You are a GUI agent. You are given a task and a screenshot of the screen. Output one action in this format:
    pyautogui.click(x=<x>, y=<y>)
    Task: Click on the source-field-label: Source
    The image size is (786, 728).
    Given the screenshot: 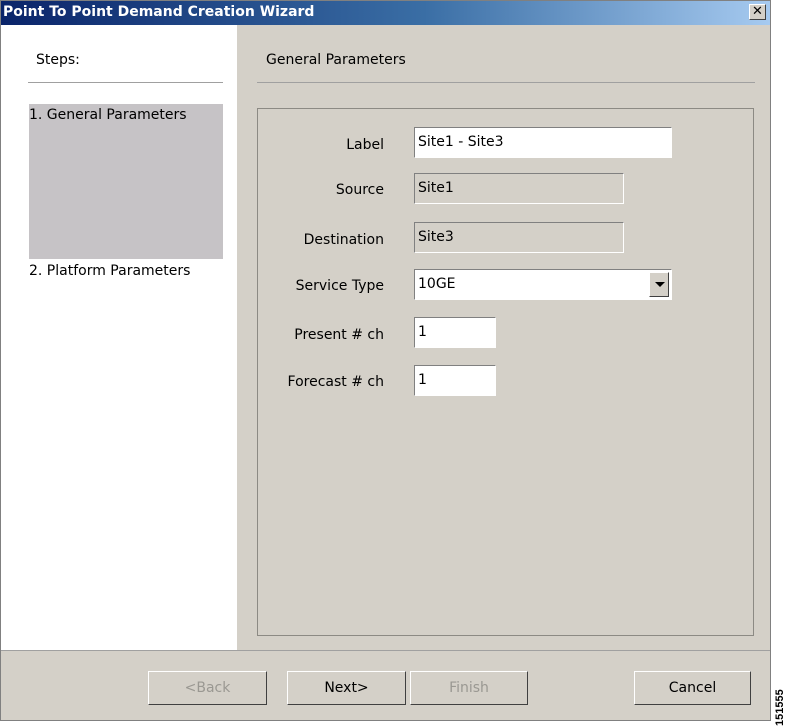 What is the action you would take?
    pyautogui.click(x=359, y=190)
    